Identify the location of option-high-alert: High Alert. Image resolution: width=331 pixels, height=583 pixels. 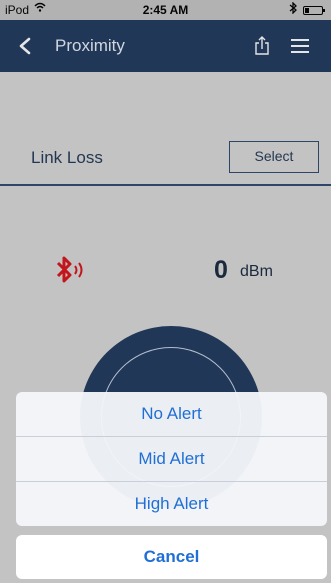
(171, 504).